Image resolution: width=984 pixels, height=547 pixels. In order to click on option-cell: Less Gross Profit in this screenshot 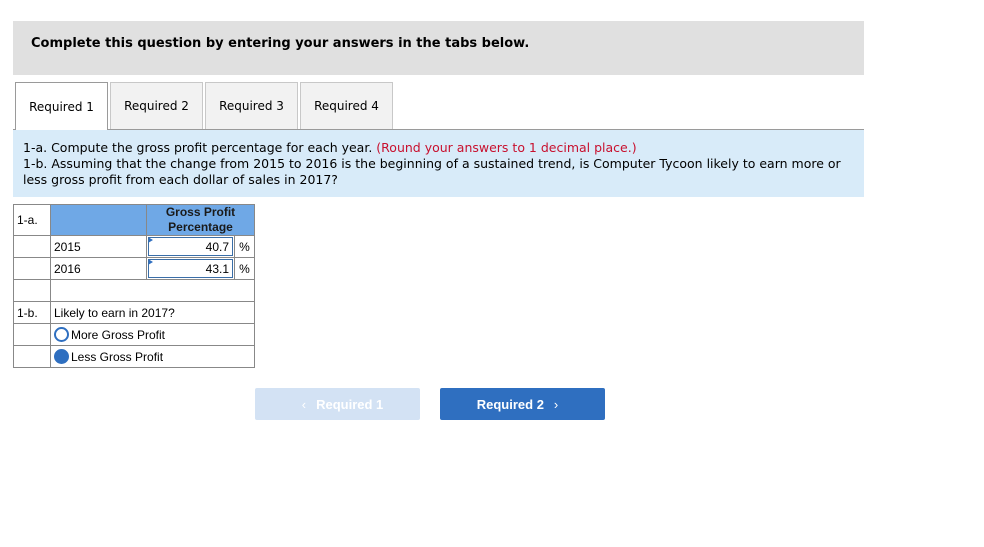, I will do `click(152, 356)`.